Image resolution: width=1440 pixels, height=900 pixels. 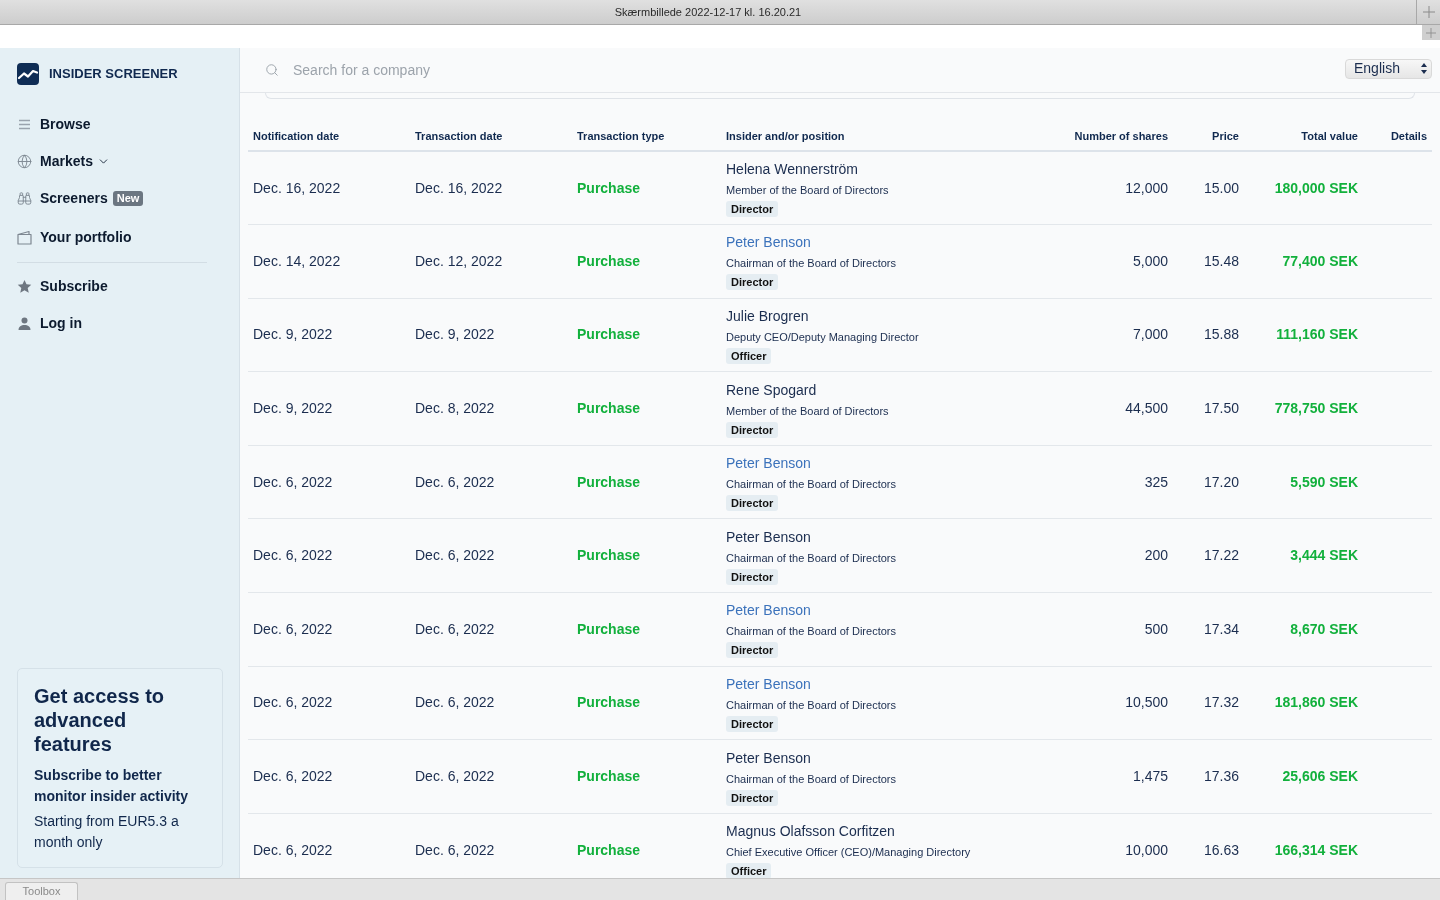 What do you see at coordinates (28, 74) in the screenshot?
I see `logo-icon` at bounding box center [28, 74].